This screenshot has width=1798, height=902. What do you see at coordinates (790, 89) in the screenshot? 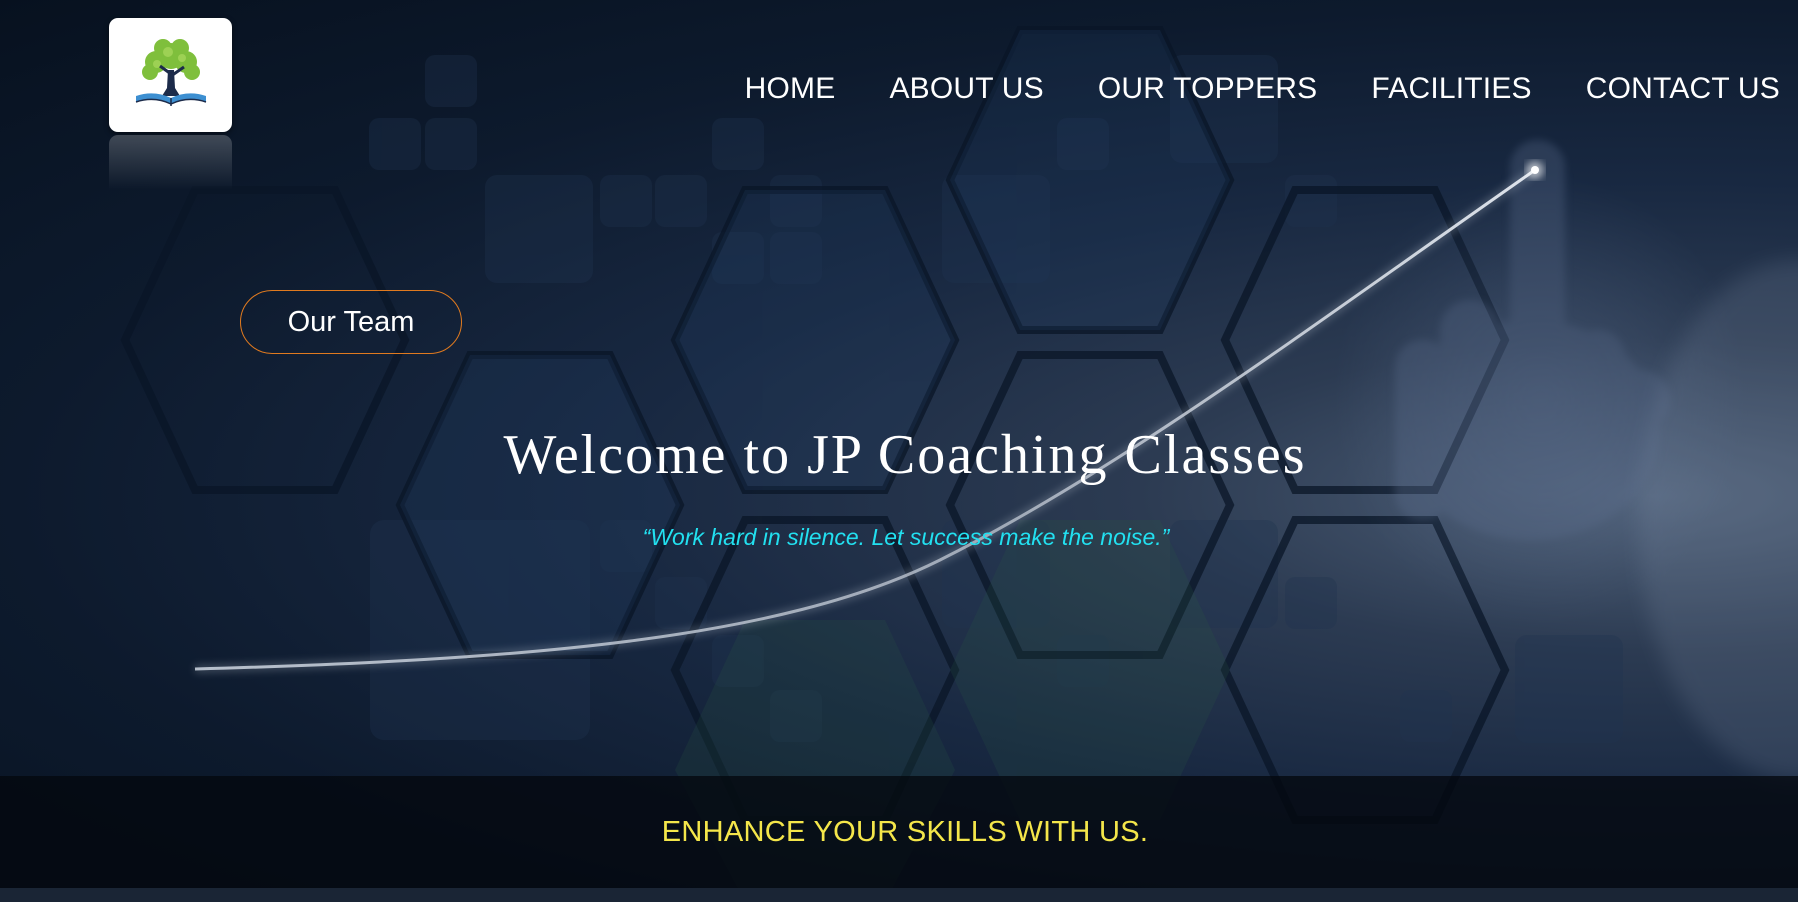
I see `nav-home: HOME` at bounding box center [790, 89].